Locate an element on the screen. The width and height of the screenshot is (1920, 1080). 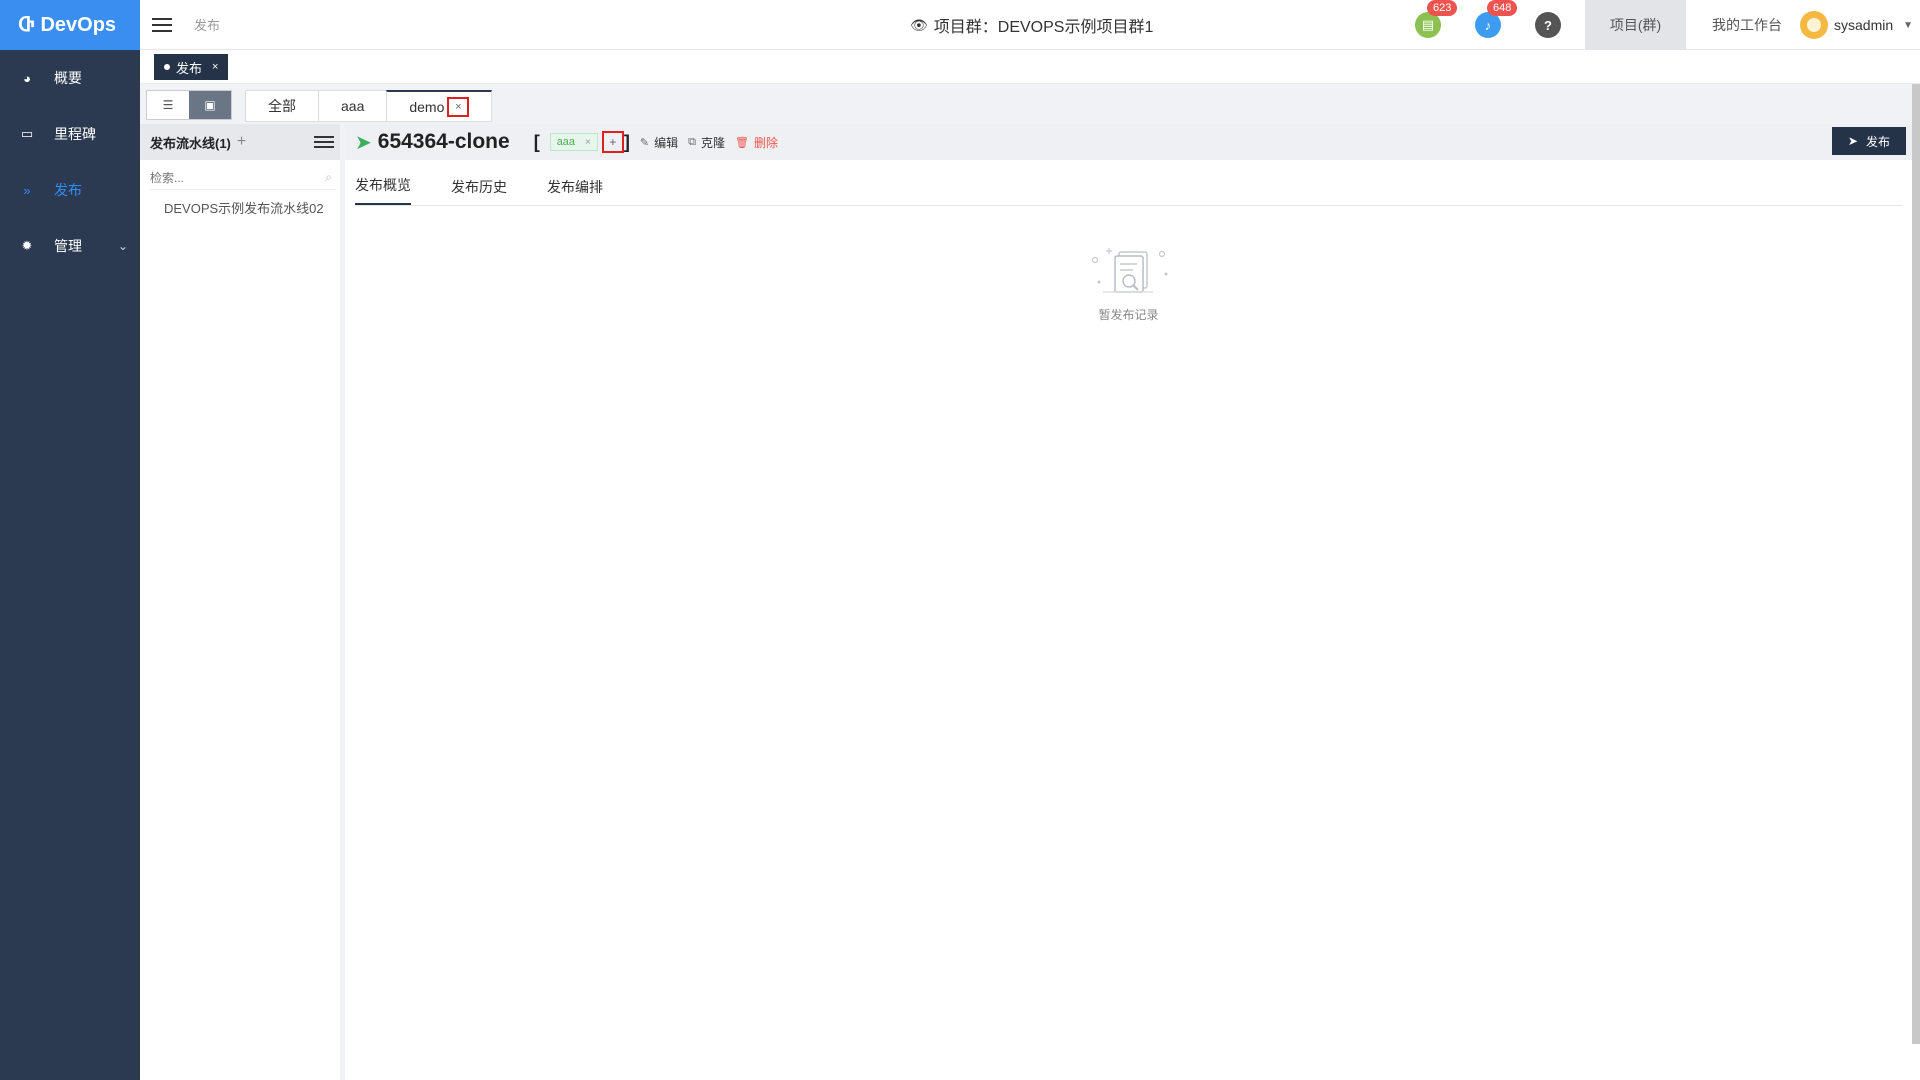
folder-icon: ▭ is located at coordinates (27, 133).